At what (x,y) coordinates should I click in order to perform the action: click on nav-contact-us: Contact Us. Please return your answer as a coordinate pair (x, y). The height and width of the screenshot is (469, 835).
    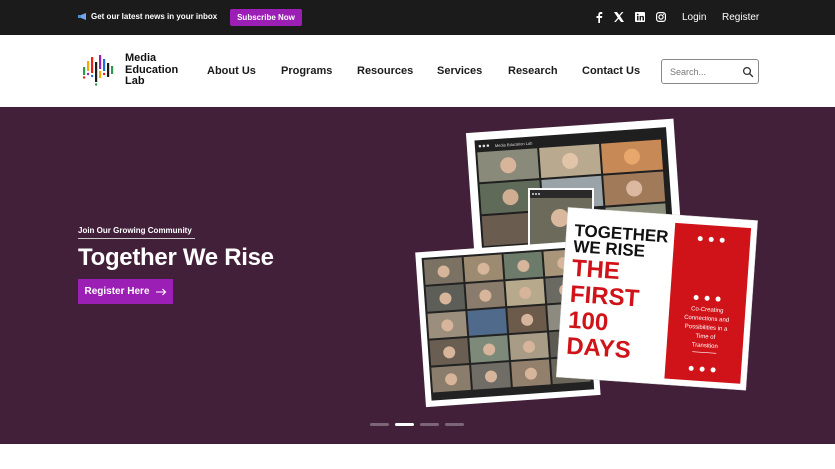
    Looking at the image, I should click on (611, 71).